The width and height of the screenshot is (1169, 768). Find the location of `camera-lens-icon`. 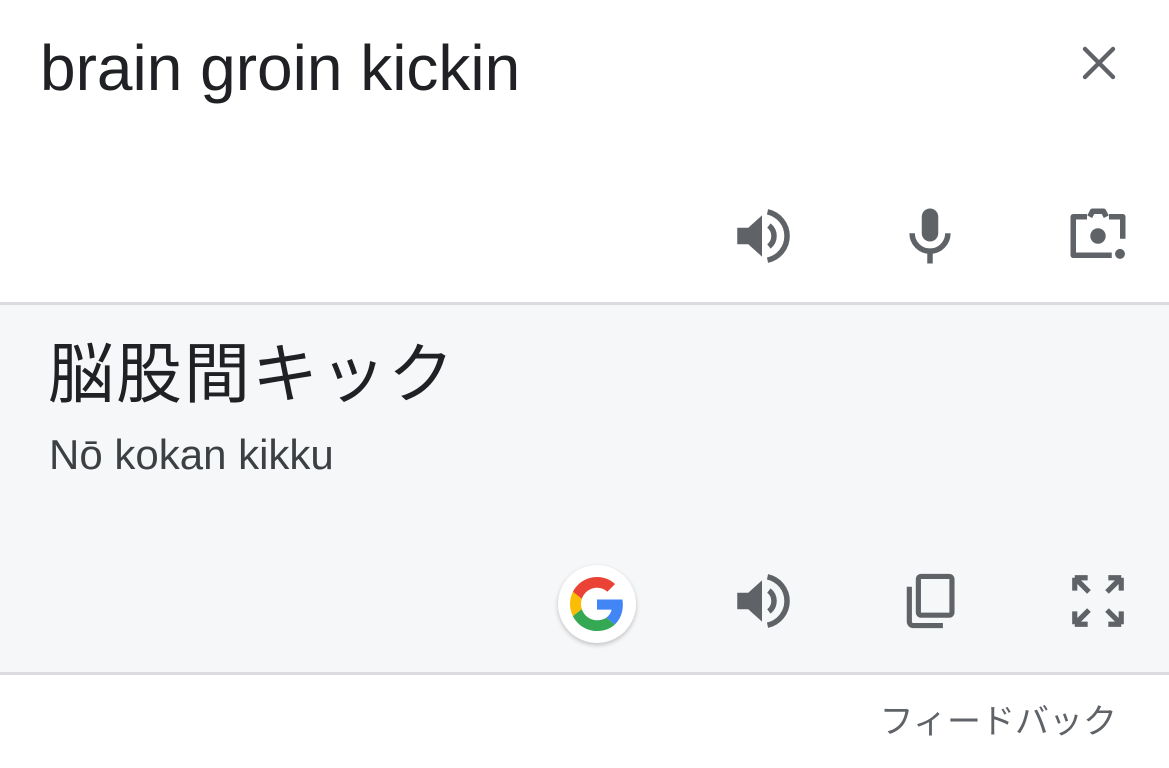

camera-lens-icon is located at coordinates (1098, 233).